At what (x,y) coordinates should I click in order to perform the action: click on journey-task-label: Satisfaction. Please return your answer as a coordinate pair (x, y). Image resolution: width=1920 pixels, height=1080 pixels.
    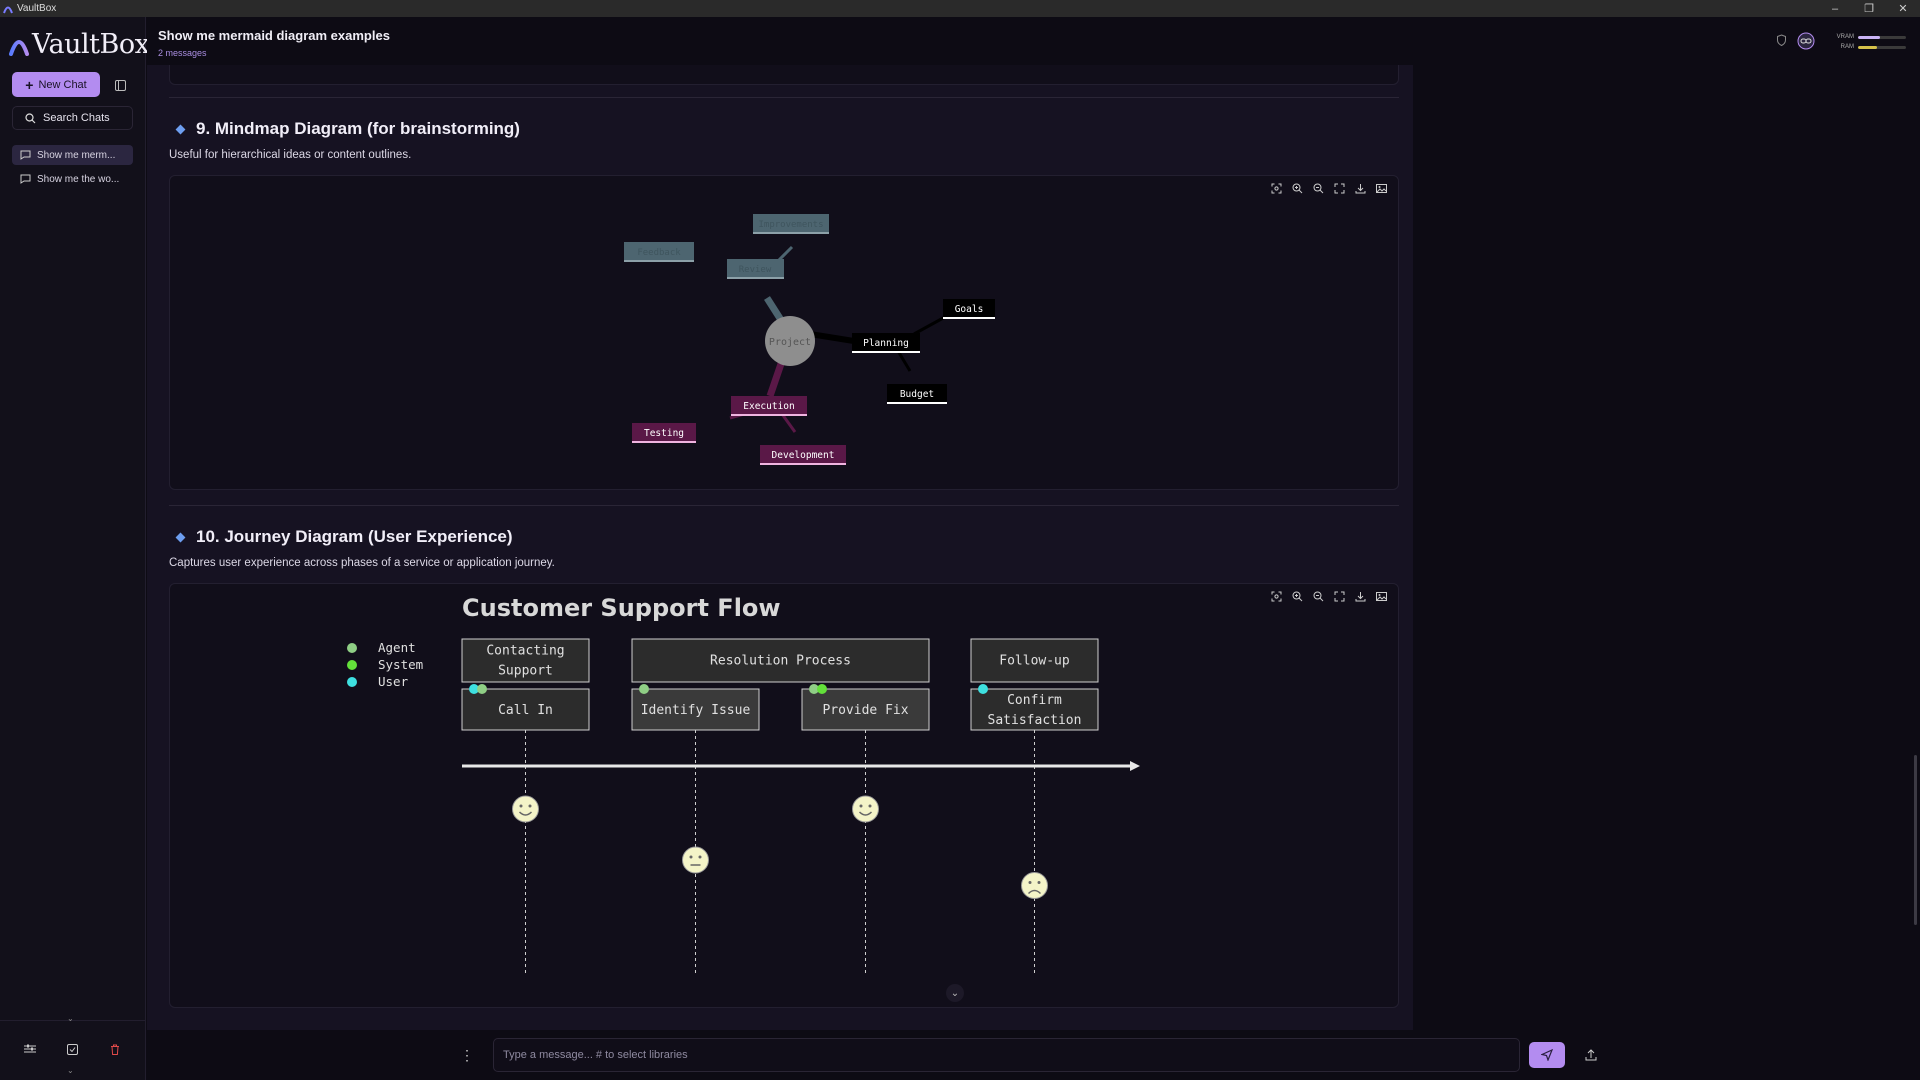
    Looking at the image, I should click on (1035, 720).